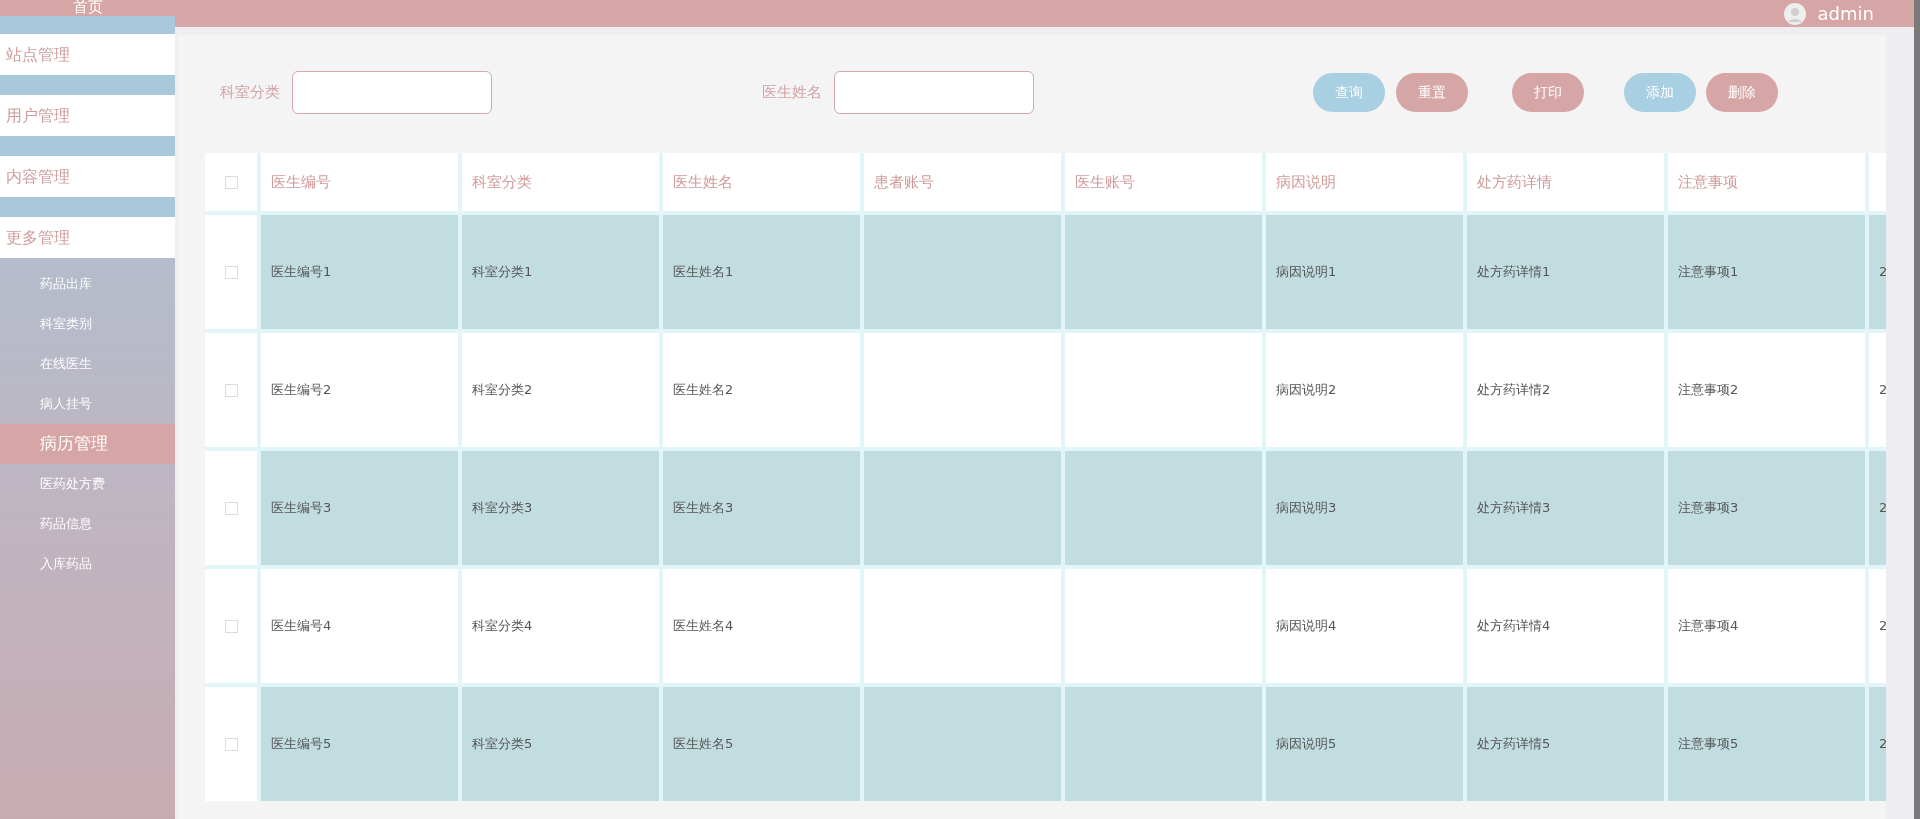 Image resolution: width=1920 pixels, height=819 pixels. I want to click on table-cell: 注意事项3, so click(1766, 508).